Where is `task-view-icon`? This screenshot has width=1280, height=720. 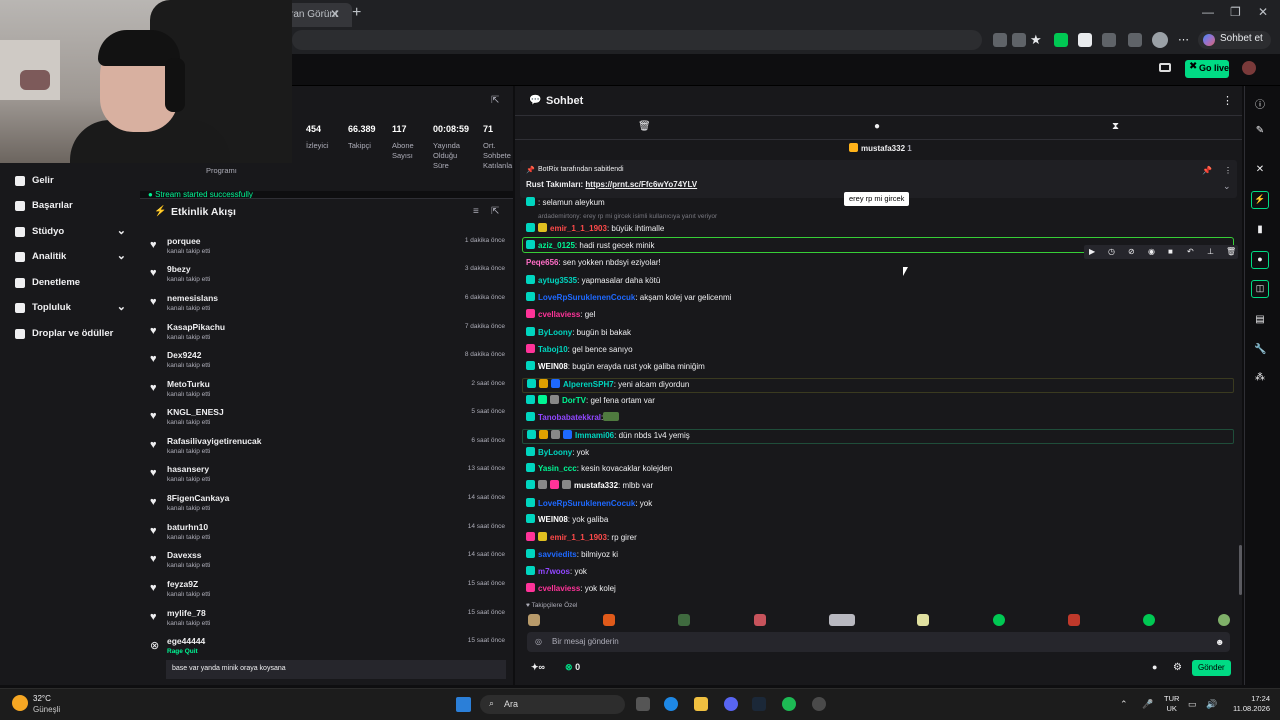
task-view-icon is located at coordinates (643, 704).